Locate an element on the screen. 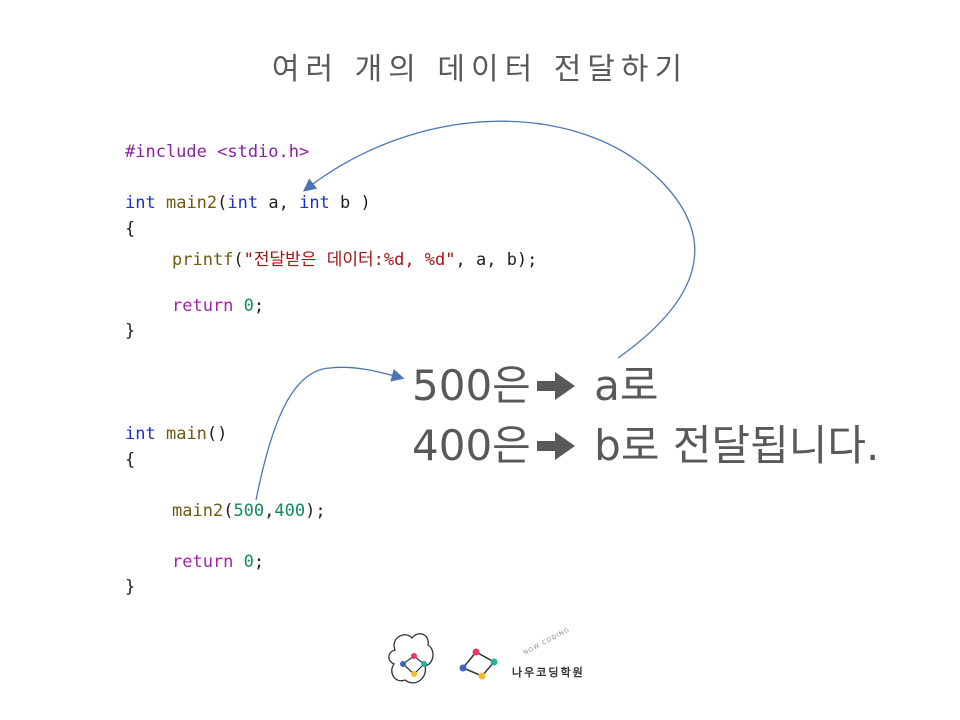 Image resolution: width=960 pixels, height=720 pixels. logo-name: 나우코딩학원 is located at coordinates (548, 672).